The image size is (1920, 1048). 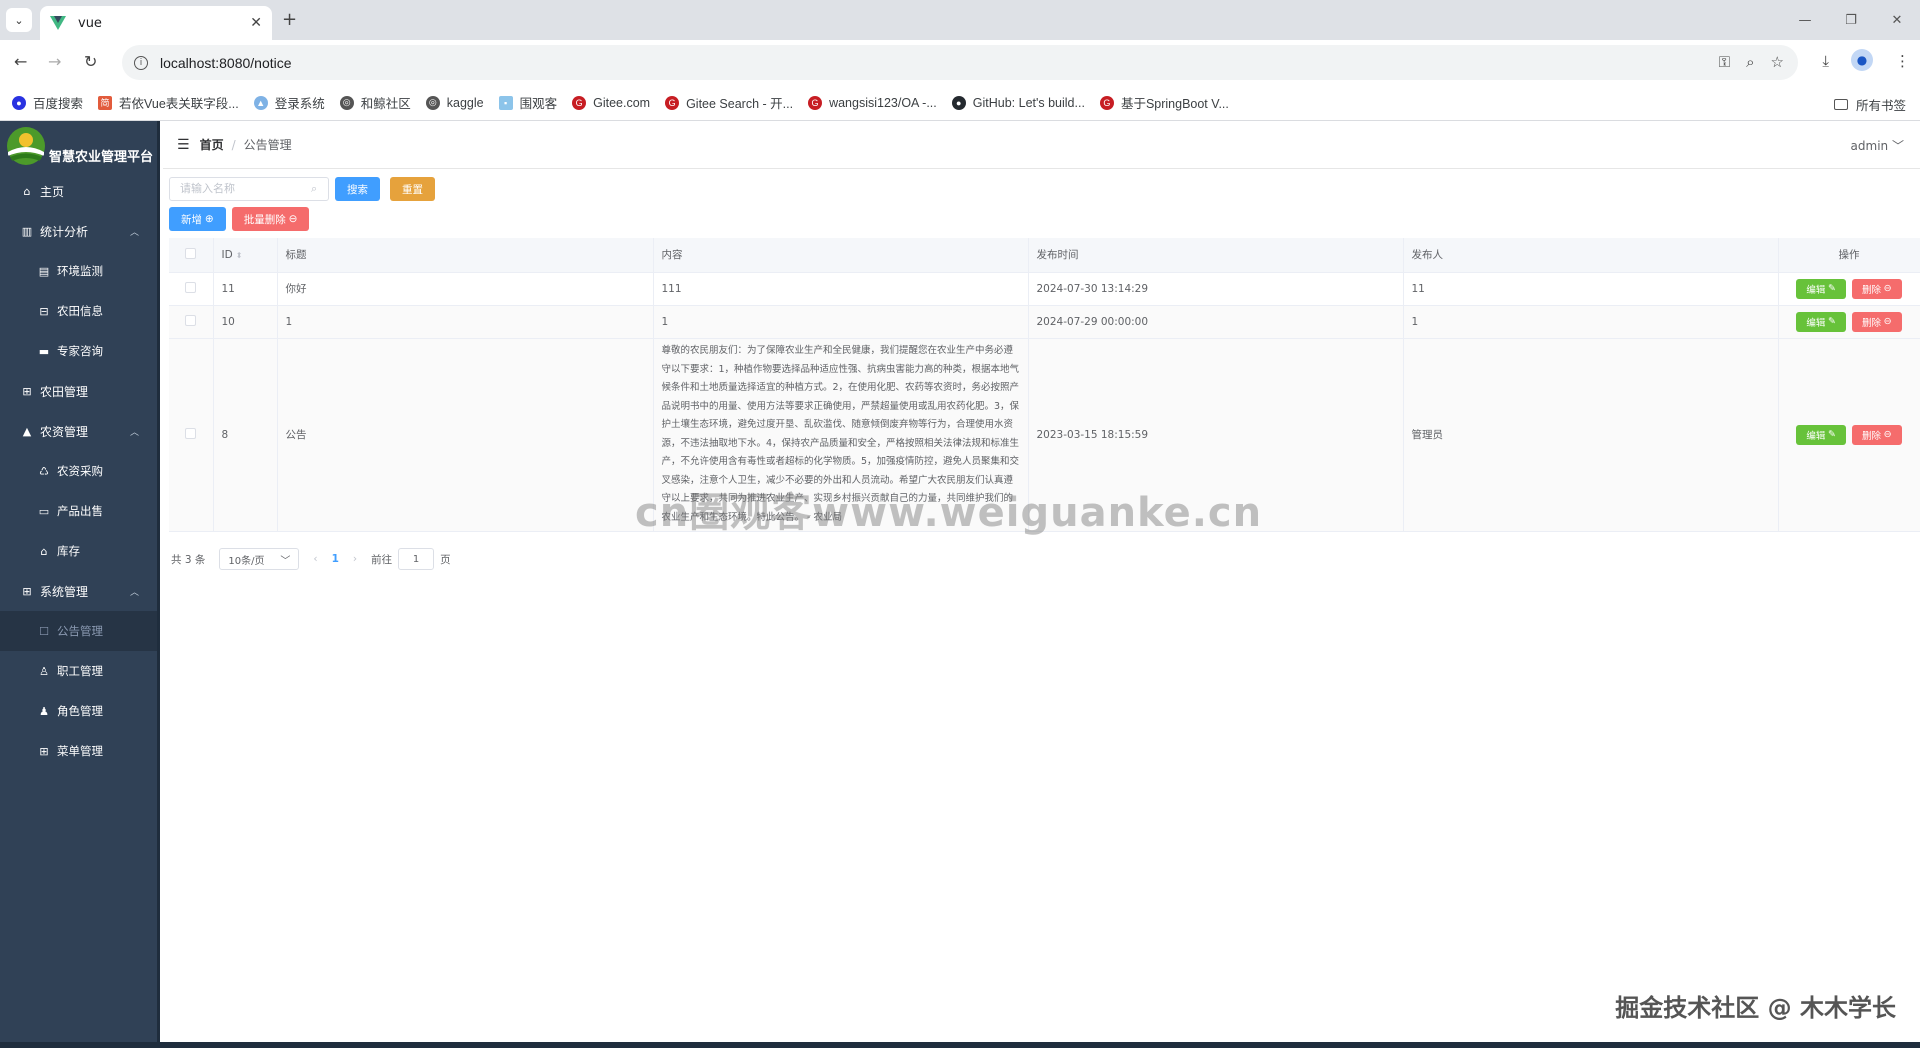 I want to click on sort-icon: ⬍, so click(x=239, y=255).